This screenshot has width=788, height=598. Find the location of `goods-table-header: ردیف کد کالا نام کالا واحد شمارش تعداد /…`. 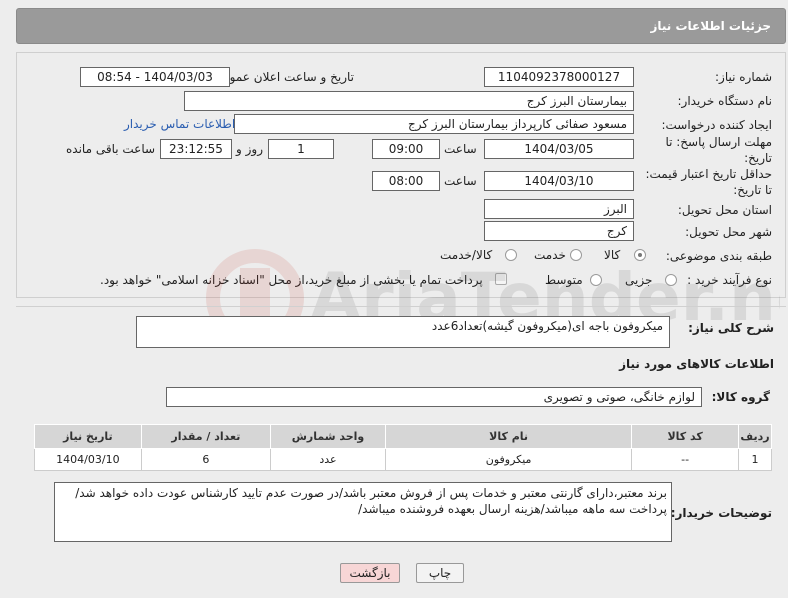

goods-table-header: ردیف کد کالا نام کالا واحد شمارش تعداد /… is located at coordinates (403, 436).